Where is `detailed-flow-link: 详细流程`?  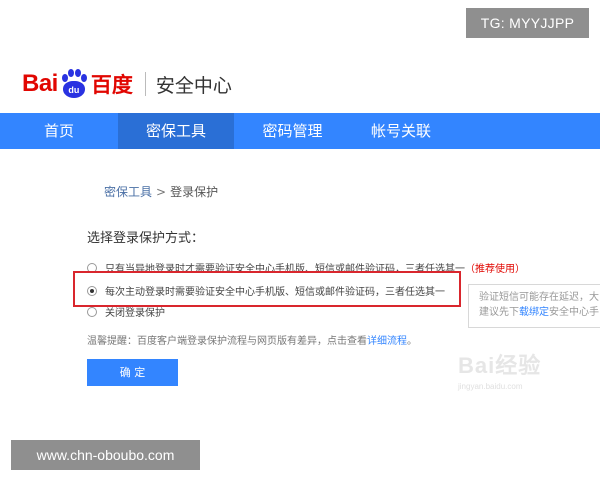 detailed-flow-link: 详细流程 is located at coordinates (387, 341).